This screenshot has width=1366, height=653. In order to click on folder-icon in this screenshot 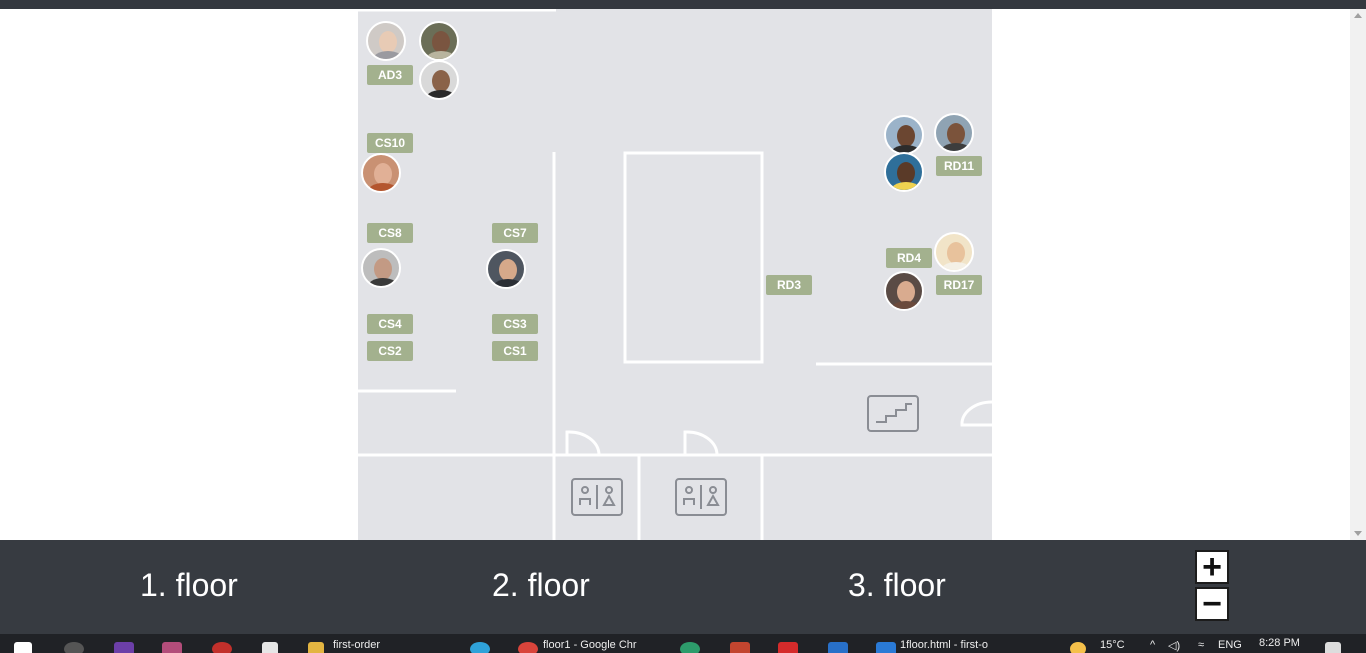, I will do `click(316, 647)`.